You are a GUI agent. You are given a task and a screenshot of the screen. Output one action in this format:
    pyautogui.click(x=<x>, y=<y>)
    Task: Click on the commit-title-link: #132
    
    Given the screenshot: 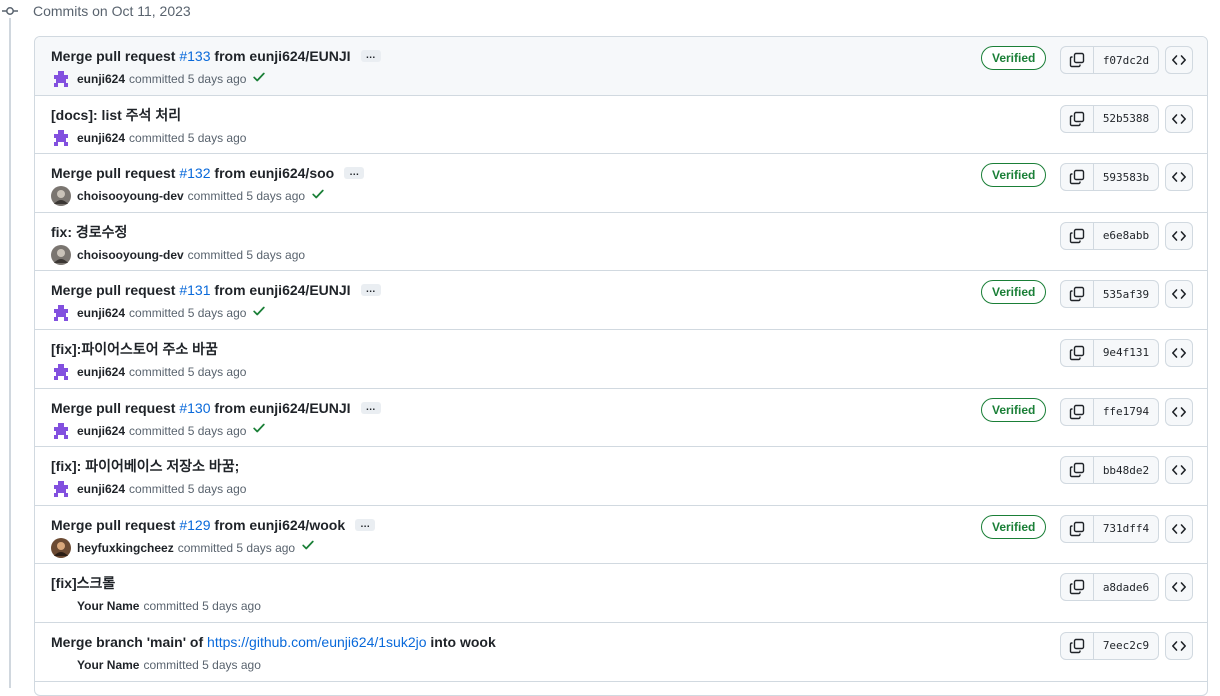 What is the action you would take?
    pyautogui.click(x=194, y=173)
    